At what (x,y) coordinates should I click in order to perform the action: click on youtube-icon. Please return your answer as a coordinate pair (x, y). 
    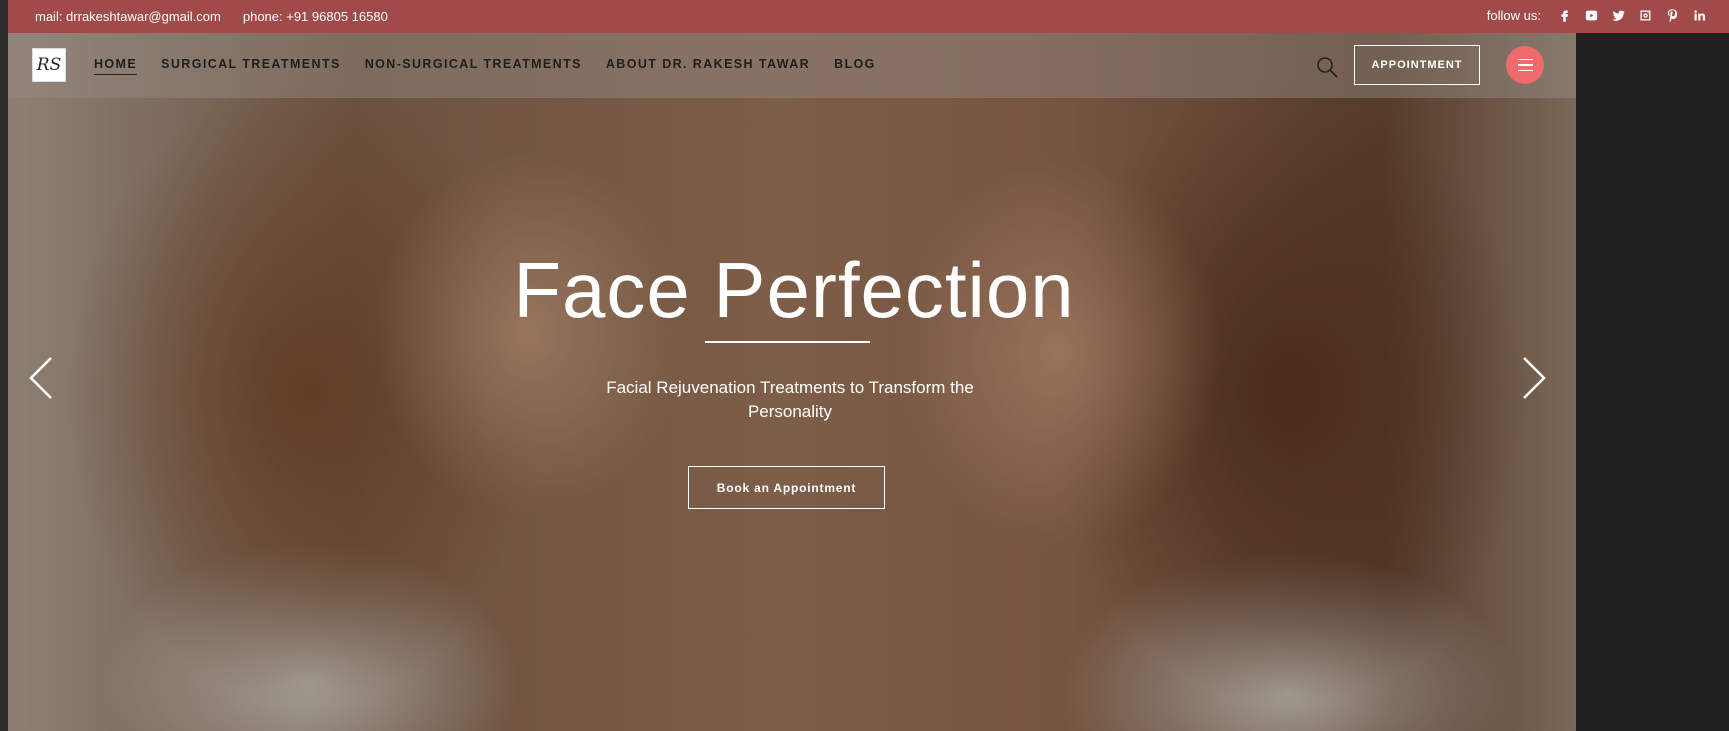
    Looking at the image, I should click on (1591, 15).